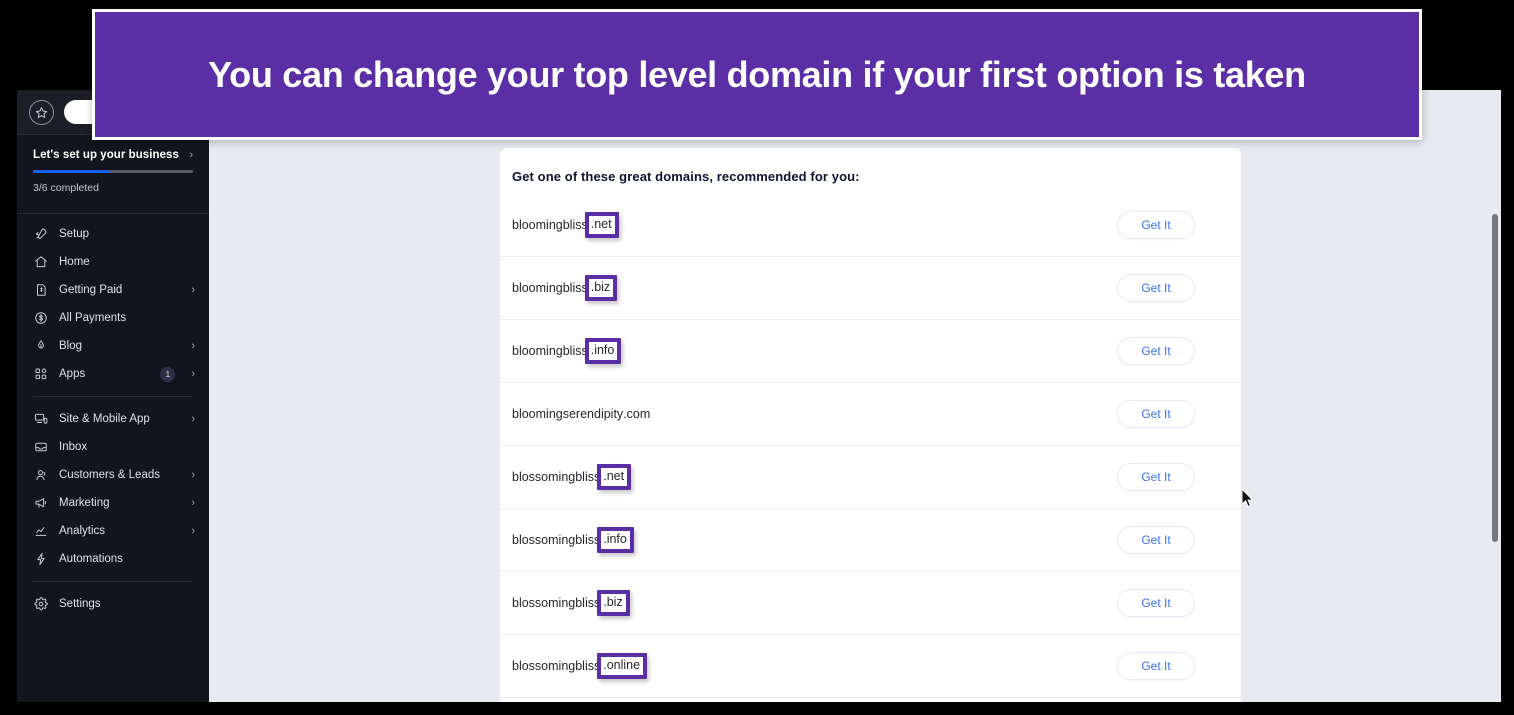 This screenshot has height=715, width=1514. Describe the element at coordinates (72, 374) in the screenshot. I see `sidebar-item-label: Apps` at that location.